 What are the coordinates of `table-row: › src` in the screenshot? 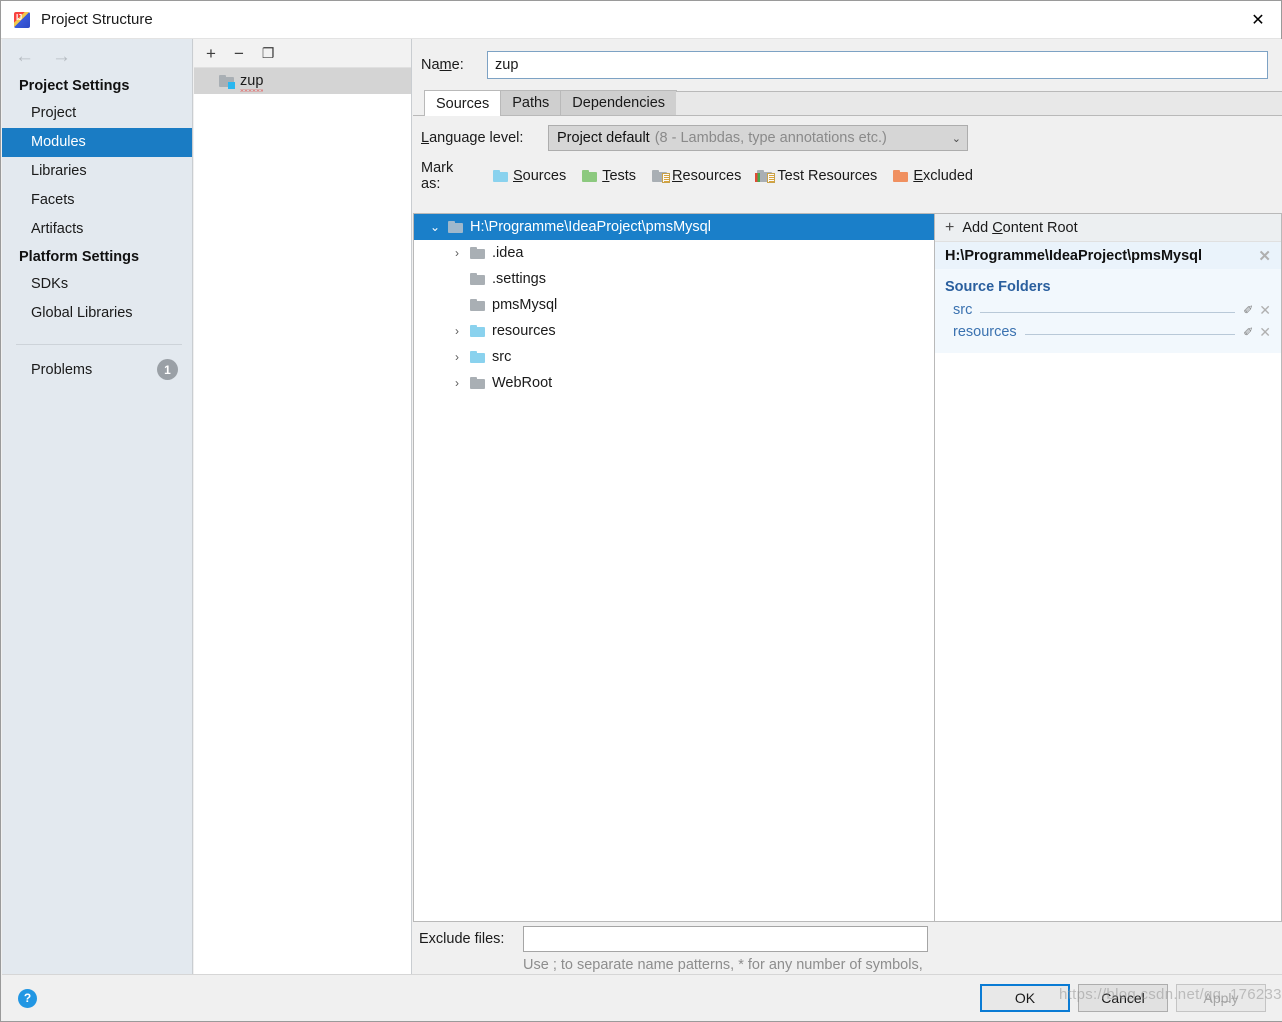 It's located at (674, 357).